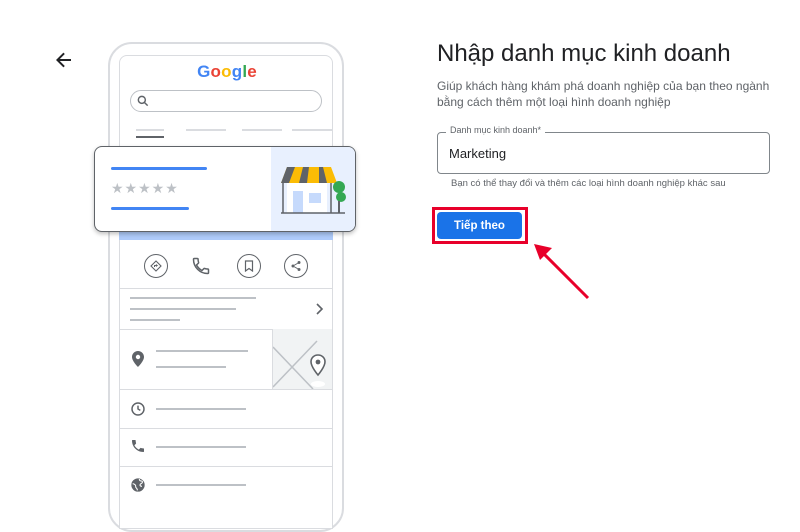 Image resolution: width=800 pixels, height=532 pixels. Describe the element at coordinates (302, 359) in the screenshot. I see `map-thumbnail` at that location.